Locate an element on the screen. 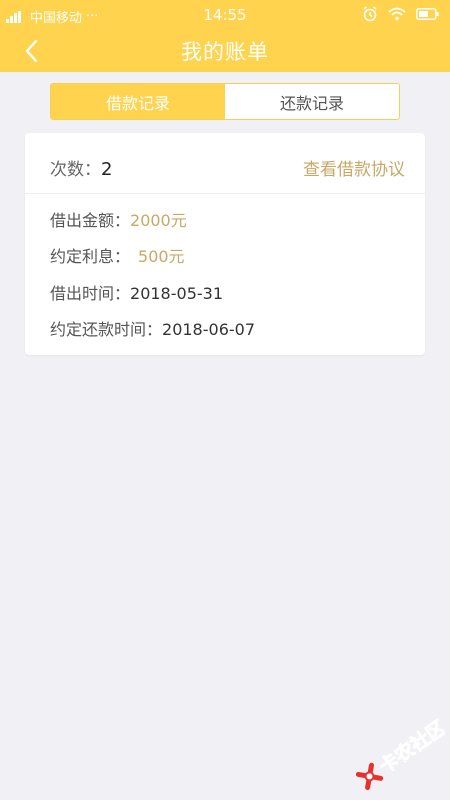 This screenshot has width=450, height=800. status-right is located at coordinates (401, 14).